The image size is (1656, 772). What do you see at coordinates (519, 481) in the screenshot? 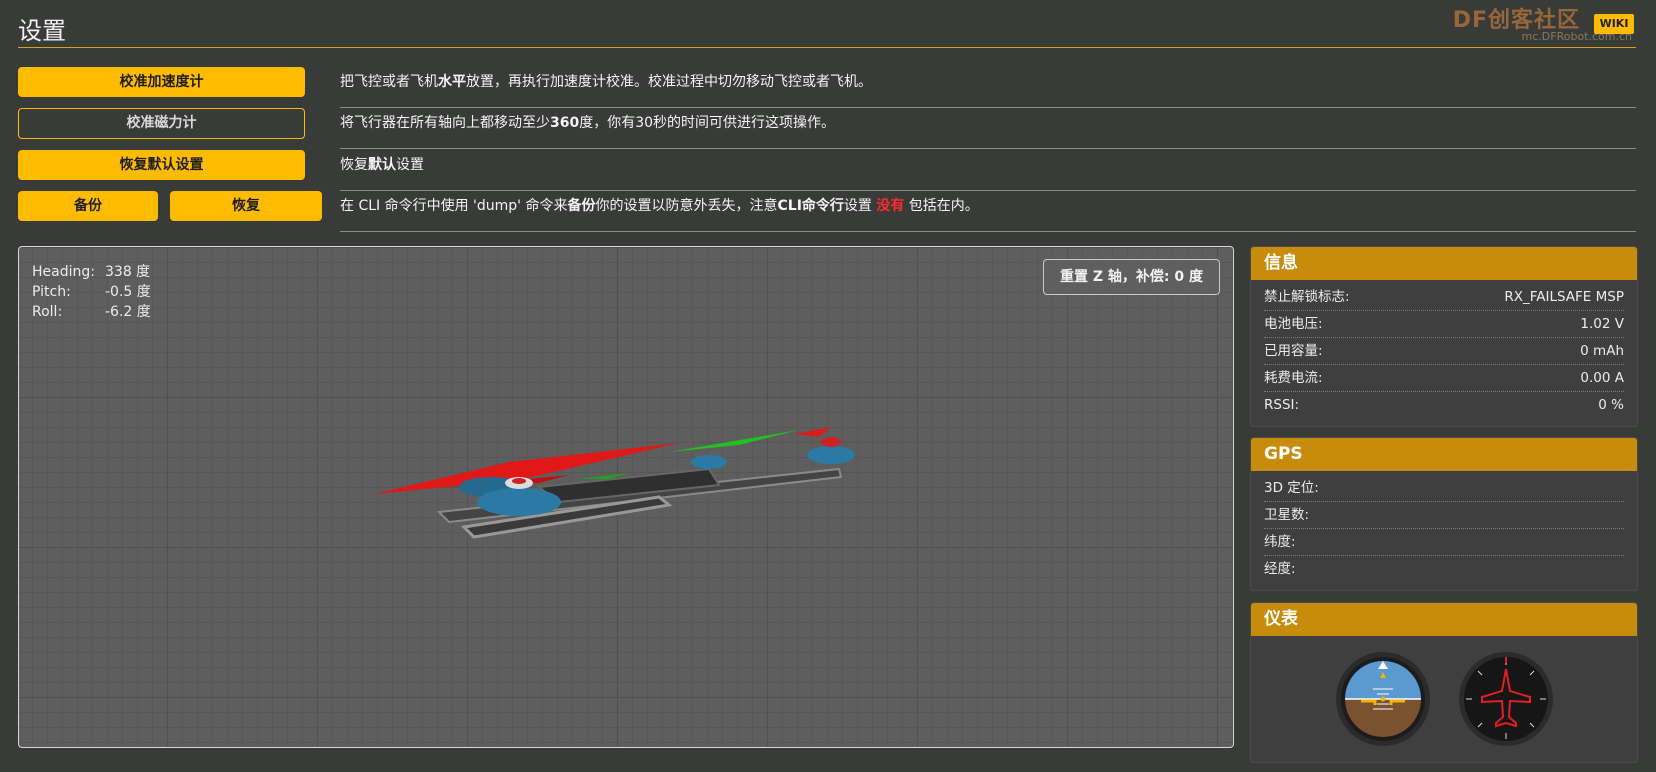
I see `motor-hub-rear` at bounding box center [519, 481].